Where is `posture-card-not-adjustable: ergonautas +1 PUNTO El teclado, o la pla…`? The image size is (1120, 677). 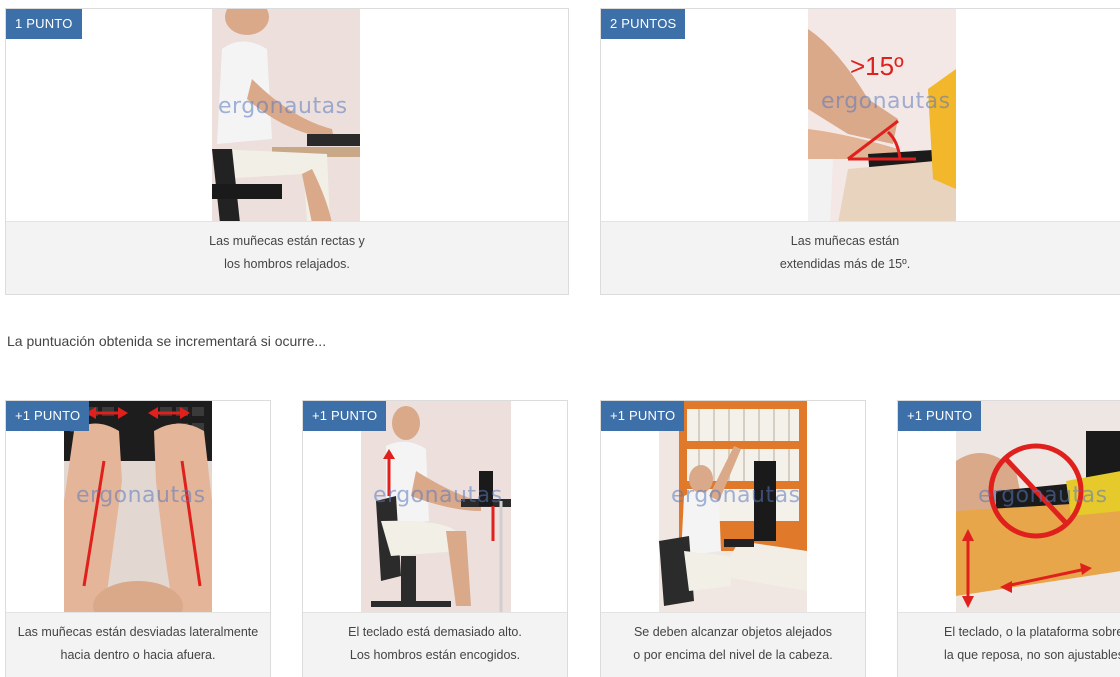
posture-card-not-adjustable: ergonautas +1 PUNTO El teclado, o la pla… is located at coordinates (1008, 538).